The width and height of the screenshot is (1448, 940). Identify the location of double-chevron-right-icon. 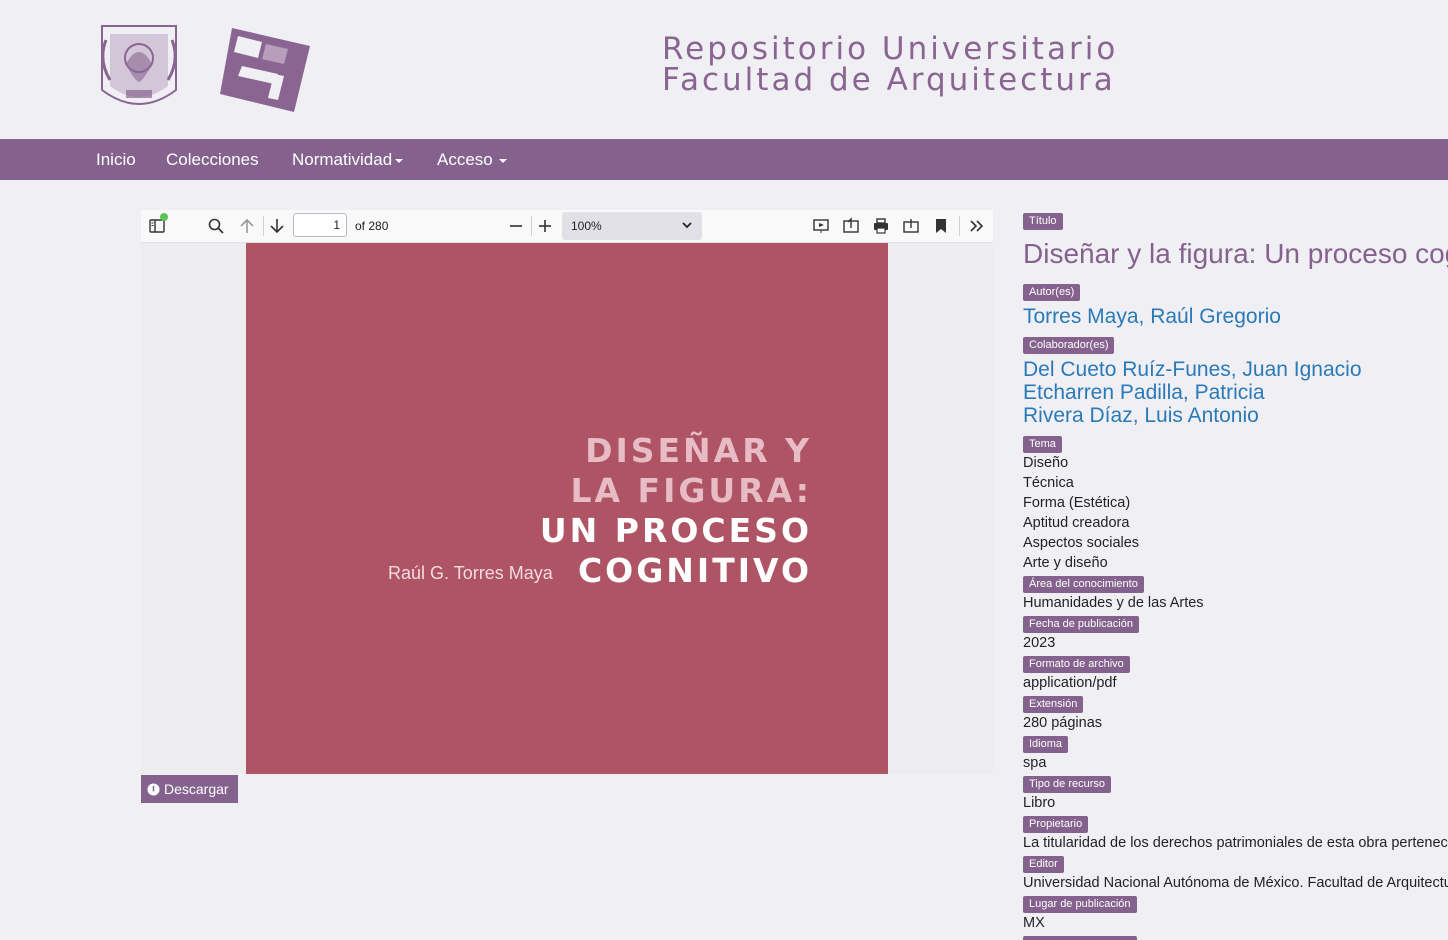
(977, 226).